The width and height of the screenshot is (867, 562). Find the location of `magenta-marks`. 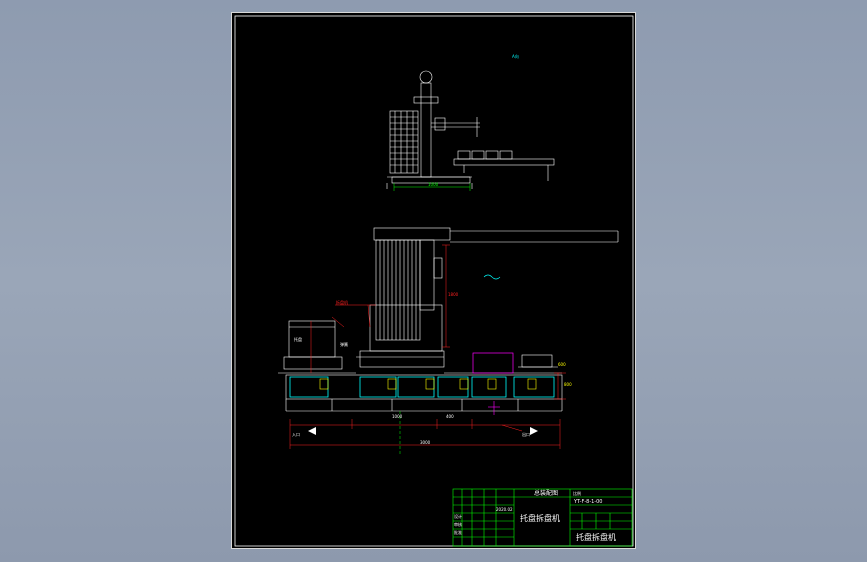

magenta-marks is located at coordinates (494, 408).